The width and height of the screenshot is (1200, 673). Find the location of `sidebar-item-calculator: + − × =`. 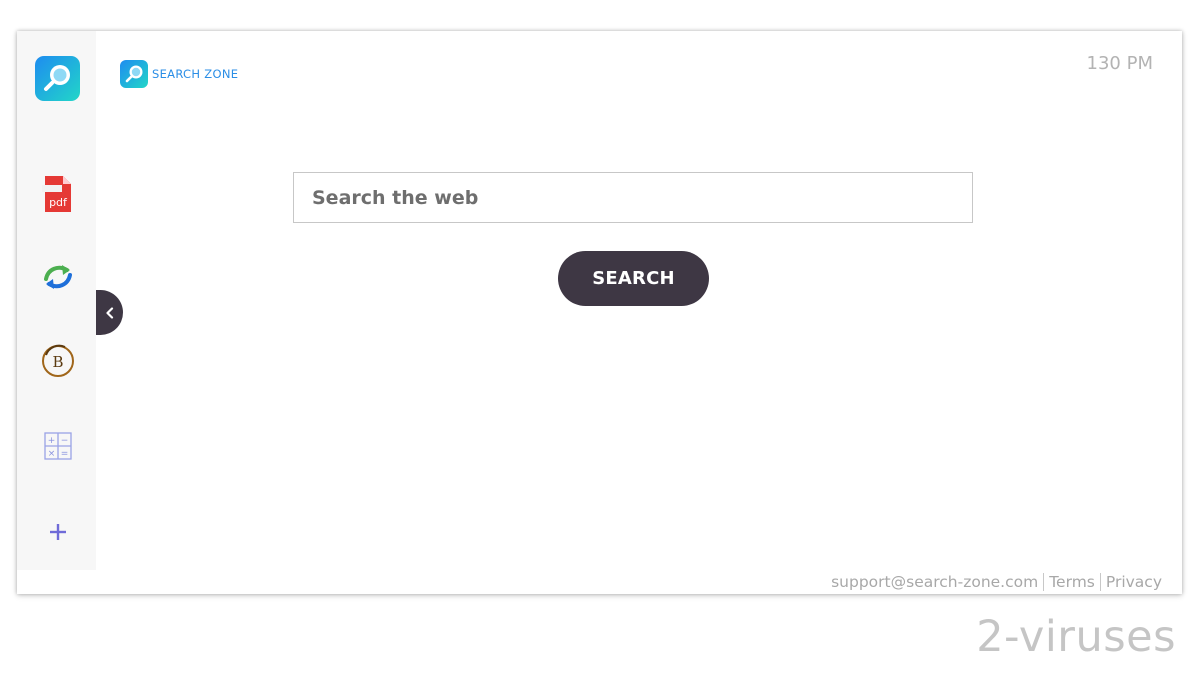

sidebar-item-calculator: + − × = is located at coordinates (57, 445).